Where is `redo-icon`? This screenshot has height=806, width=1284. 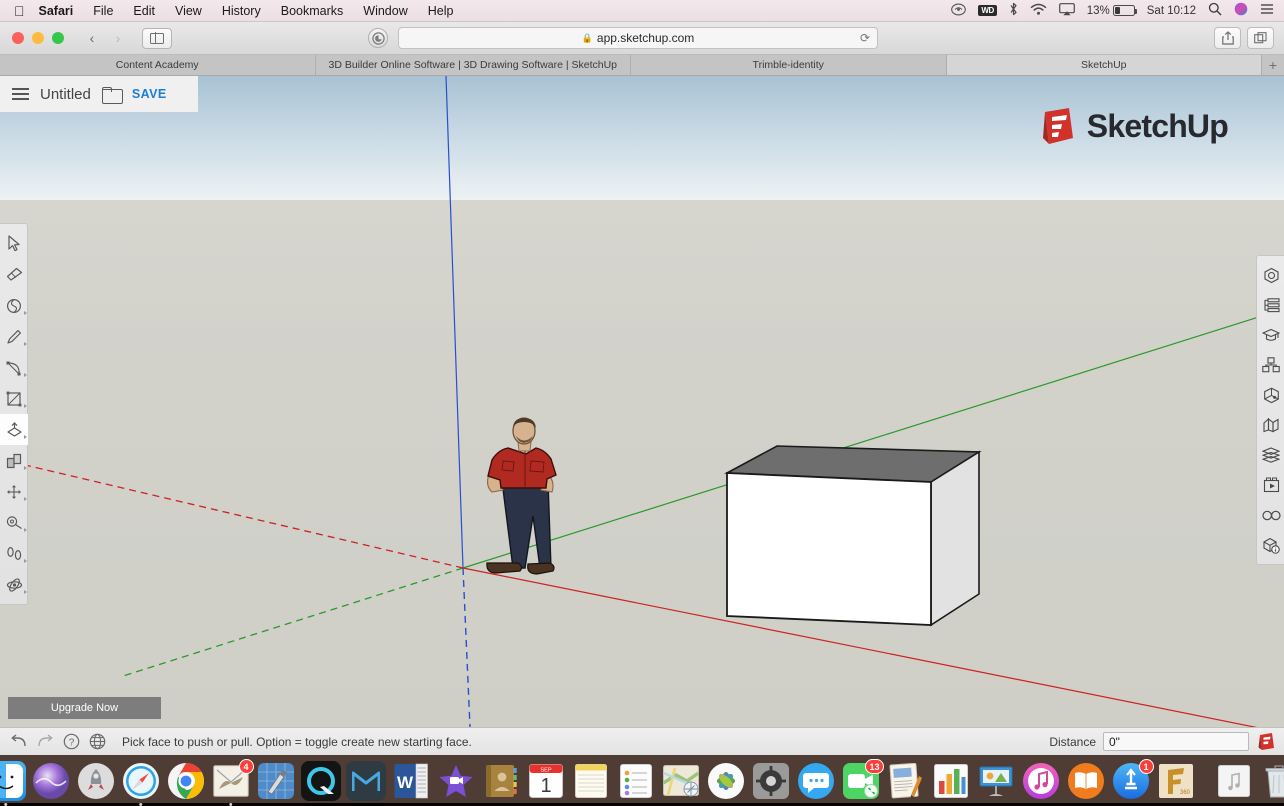
redo-icon is located at coordinates (45, 742).